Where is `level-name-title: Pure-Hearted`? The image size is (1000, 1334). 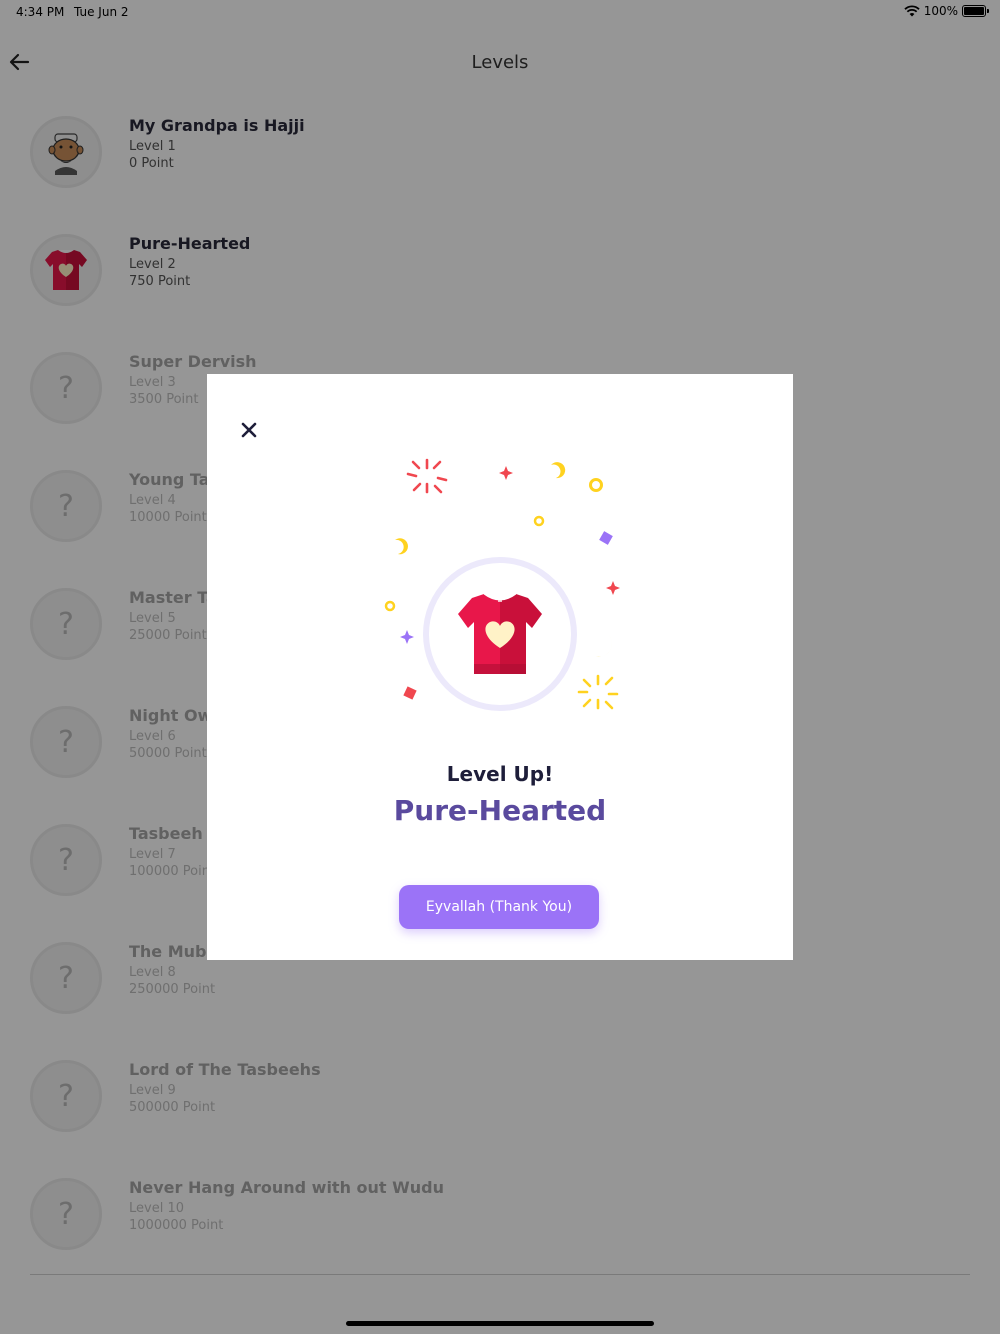 level-name-title: Pure-Hearted is located at coordinates (500, 810).